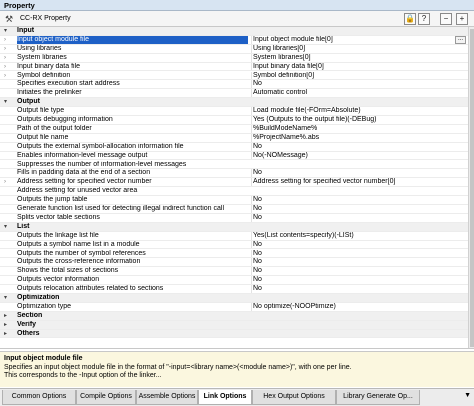 This screenshot has height=406, width=474. What do you see at coordinates (234, 94) in the screenshot?
I see `property-row: Initiates the prelinker Automatic control` at bounding box center [234, 94].